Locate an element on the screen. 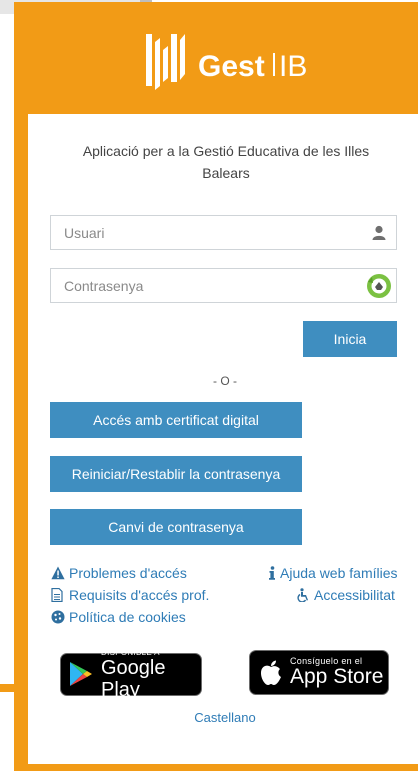 Image resolution: width=418 pixels, height=771 pixels. password-field is located at coordinates (223, 285).